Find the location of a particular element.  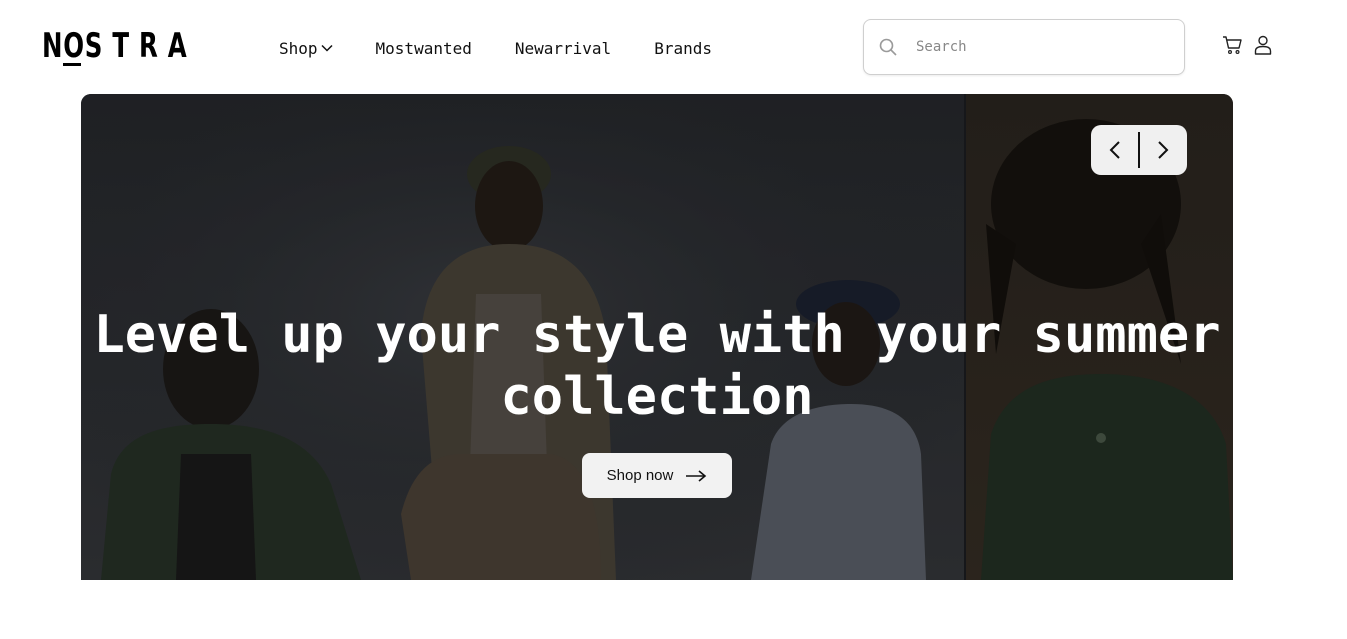

search-box is located at coordinates (1024, 47).